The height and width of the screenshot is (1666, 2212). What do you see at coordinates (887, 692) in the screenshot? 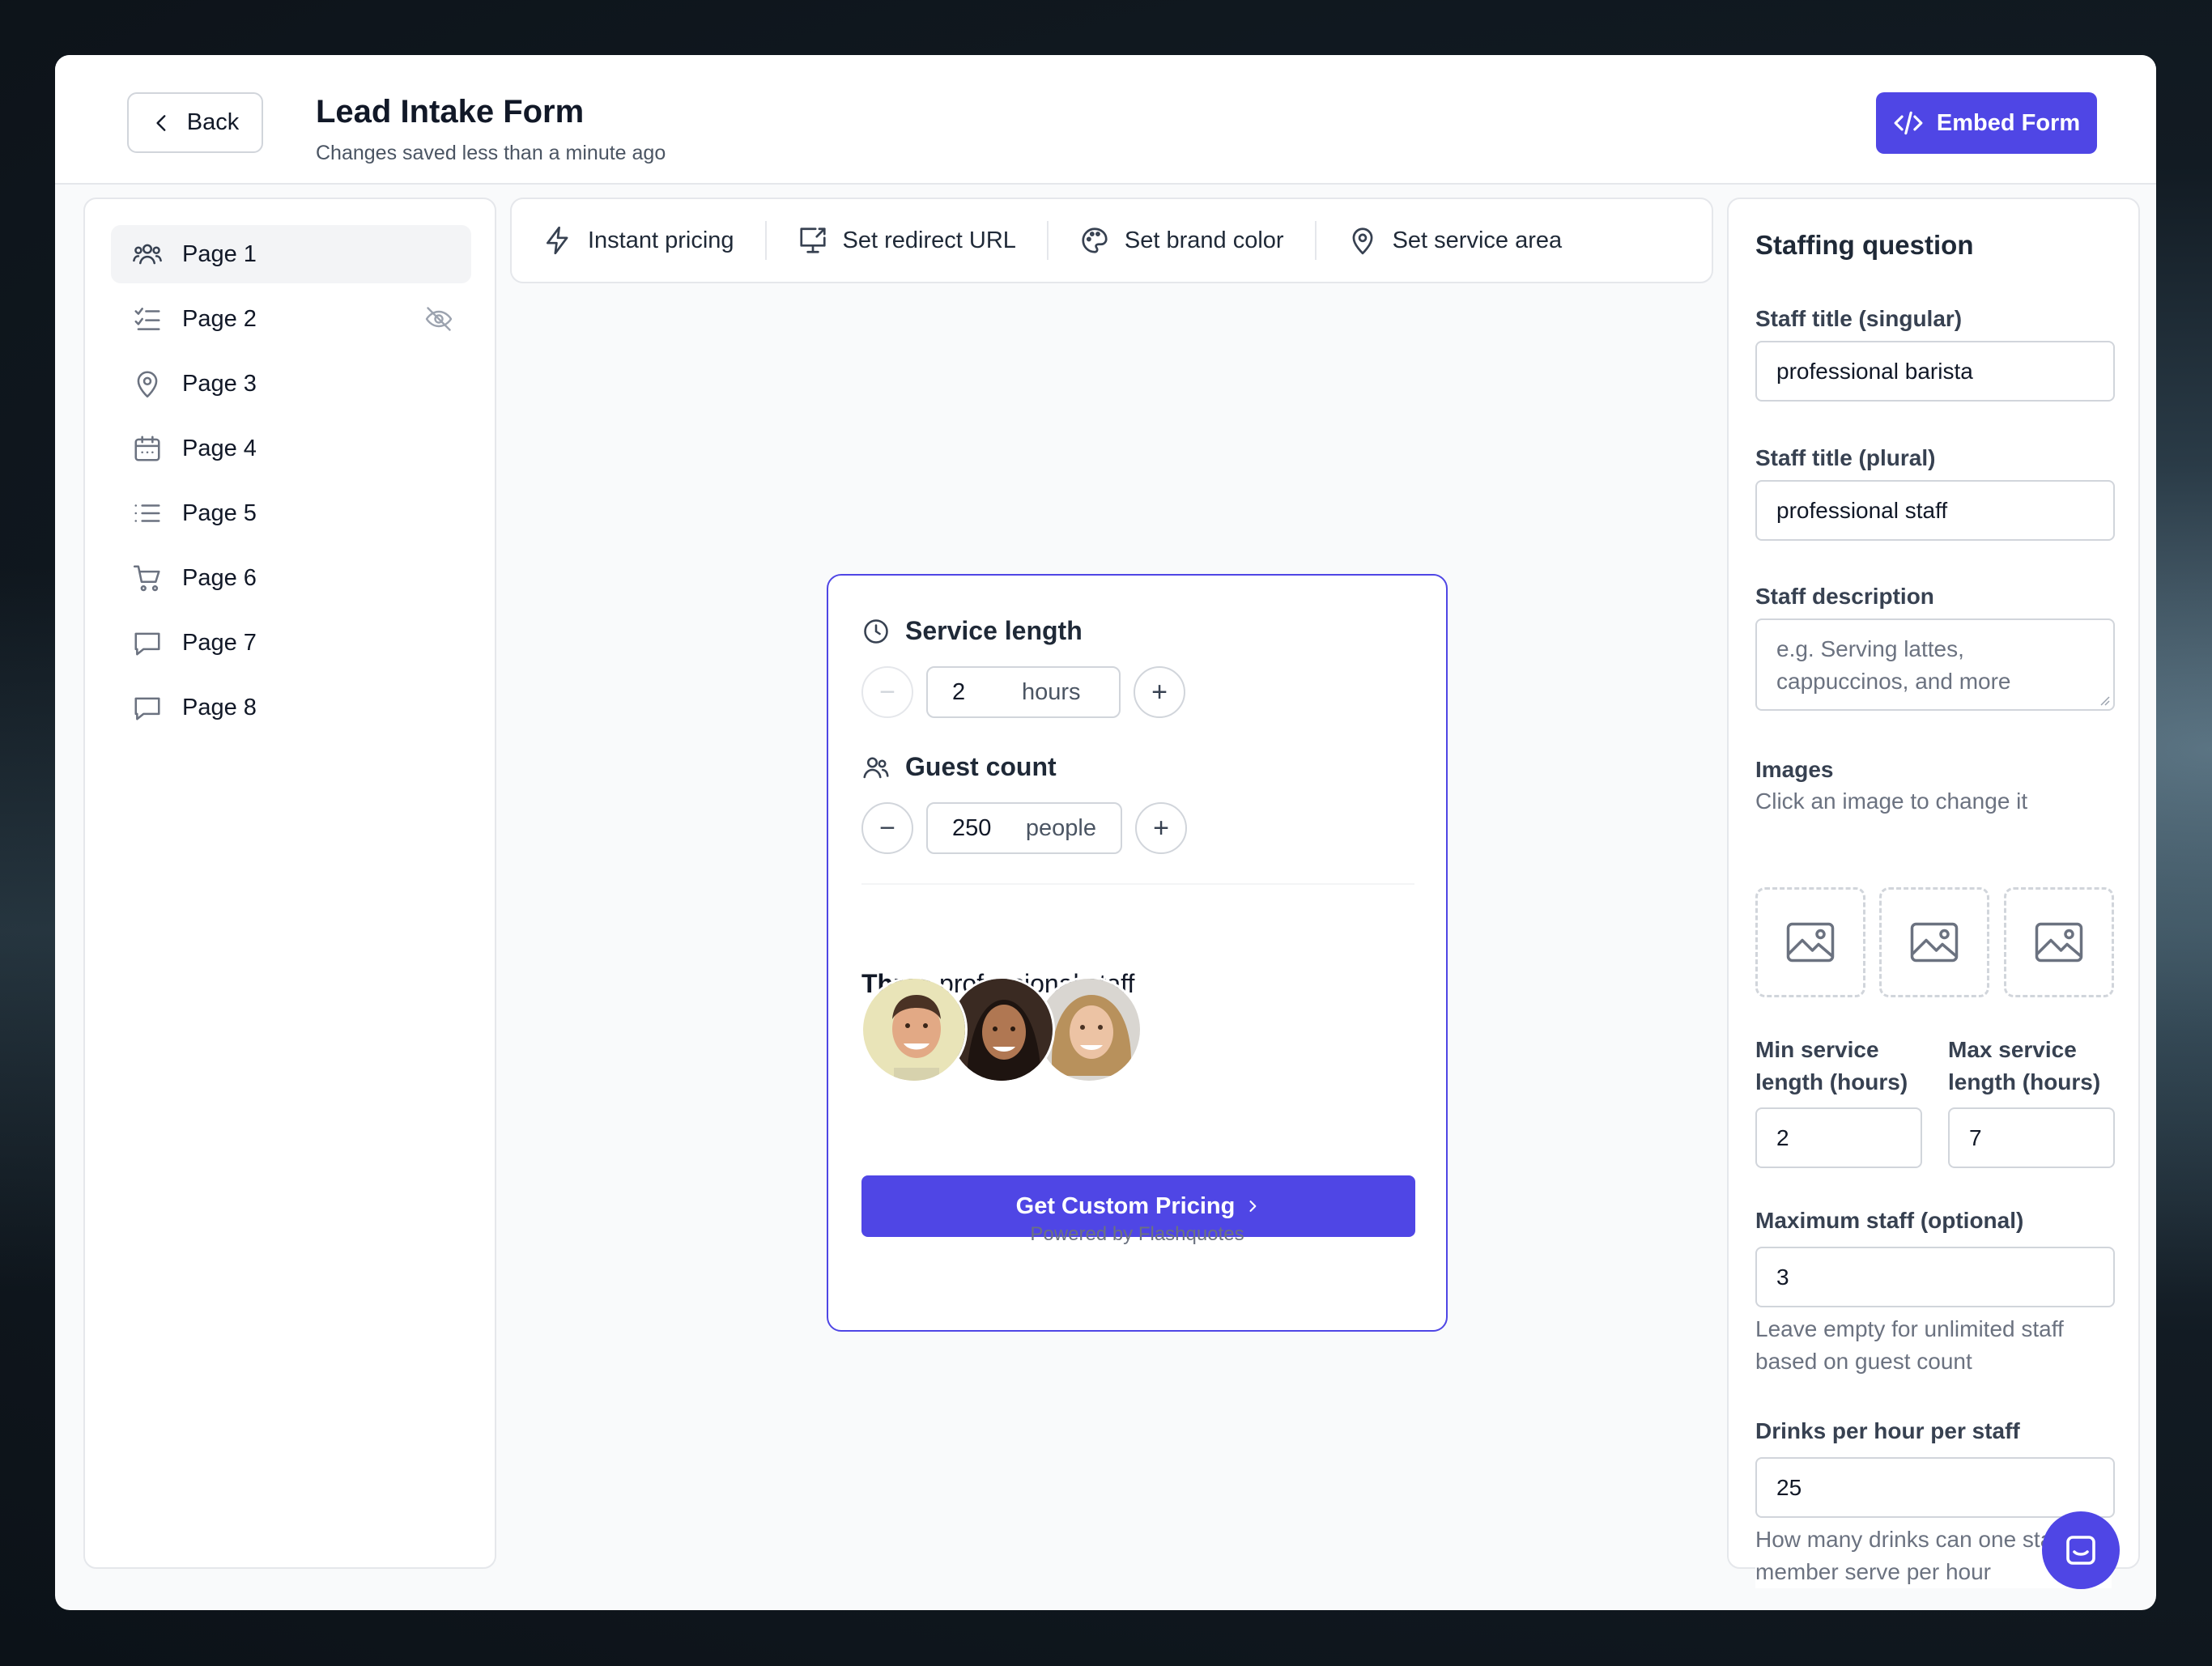
I see `decrement-hours-button: −` at bounding box center [887, 692].